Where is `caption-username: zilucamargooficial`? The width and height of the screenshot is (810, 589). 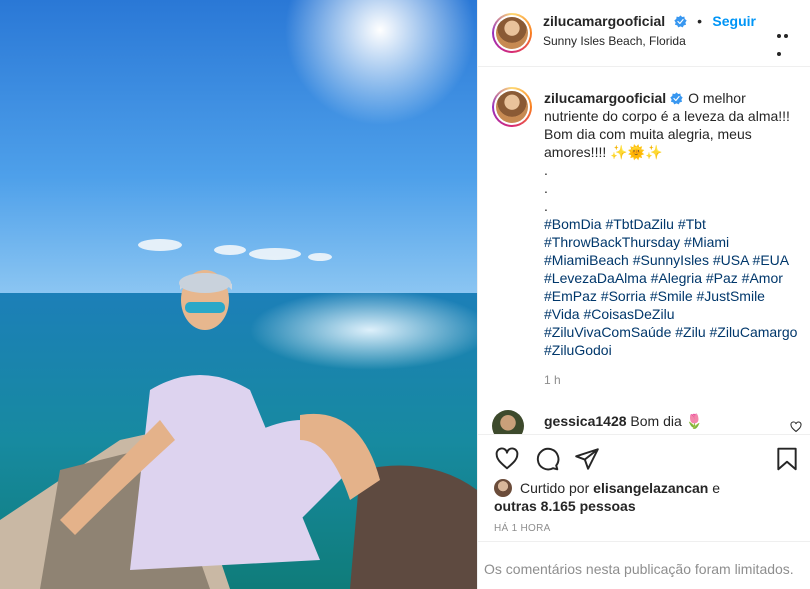
caption-username: zilucamargooficial is located at coordinates (605, 98).